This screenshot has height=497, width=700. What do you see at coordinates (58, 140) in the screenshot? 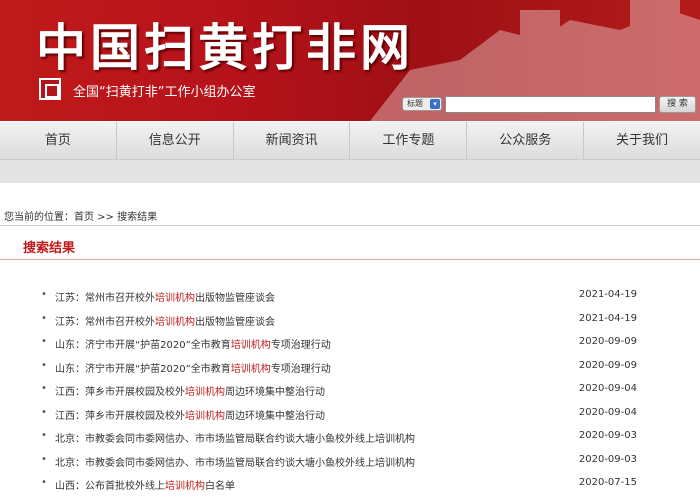
I see `nav-item-home: 首页` at bounding box center [58, 140].